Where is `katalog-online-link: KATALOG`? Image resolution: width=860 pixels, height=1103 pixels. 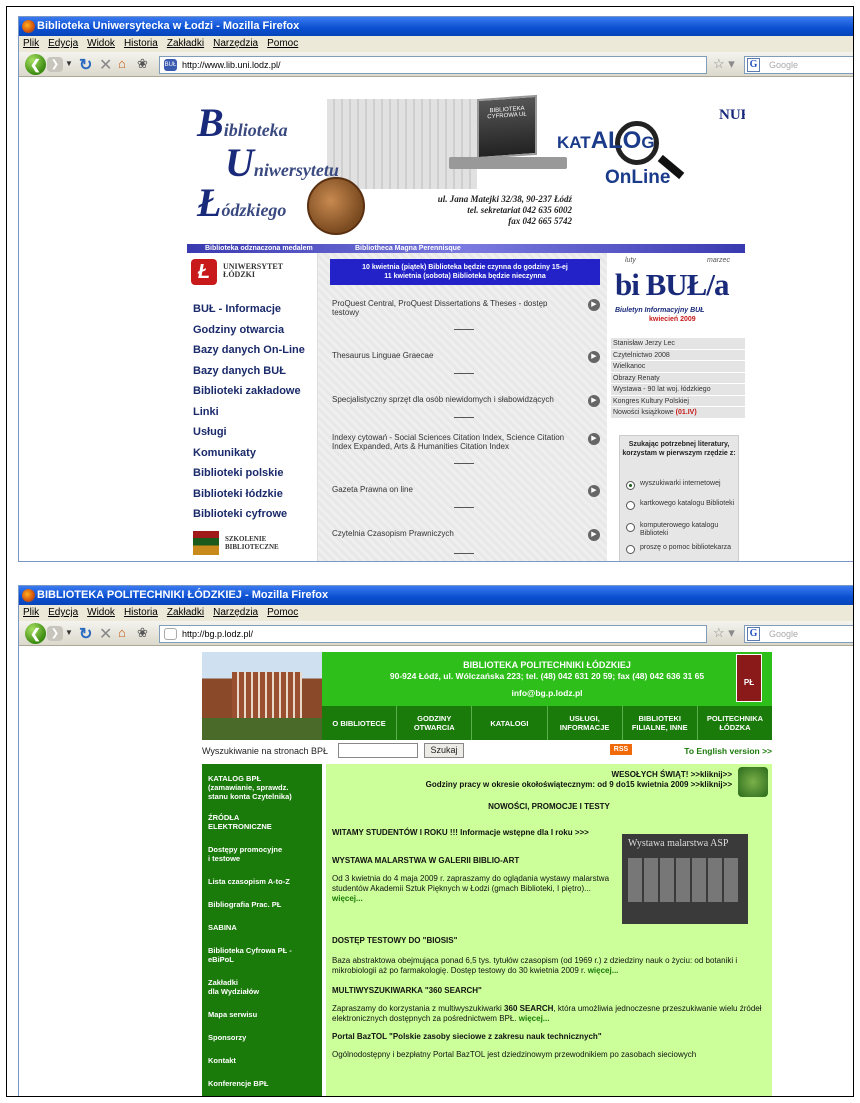
katalog-online-link: KATALOG is located at coordinates (606, 141).